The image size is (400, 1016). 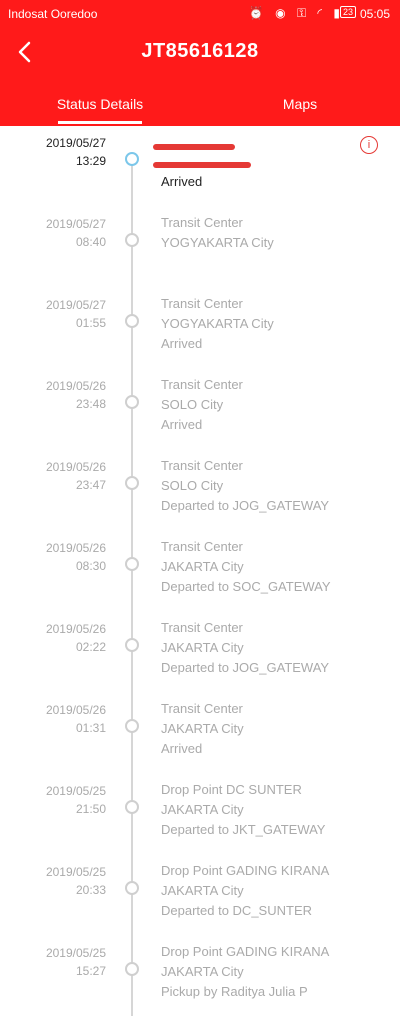 I want to click on entry-datetime: 2019/05/27 01:55, so click(x=56, y=314).